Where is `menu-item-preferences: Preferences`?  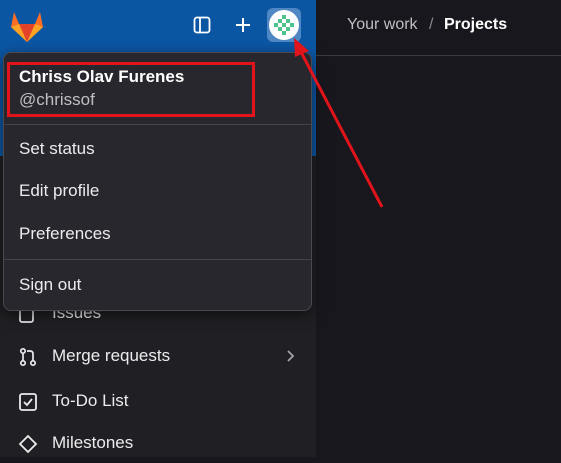 menu-item-preferences: Preferences is located at coordinates (157, 234).